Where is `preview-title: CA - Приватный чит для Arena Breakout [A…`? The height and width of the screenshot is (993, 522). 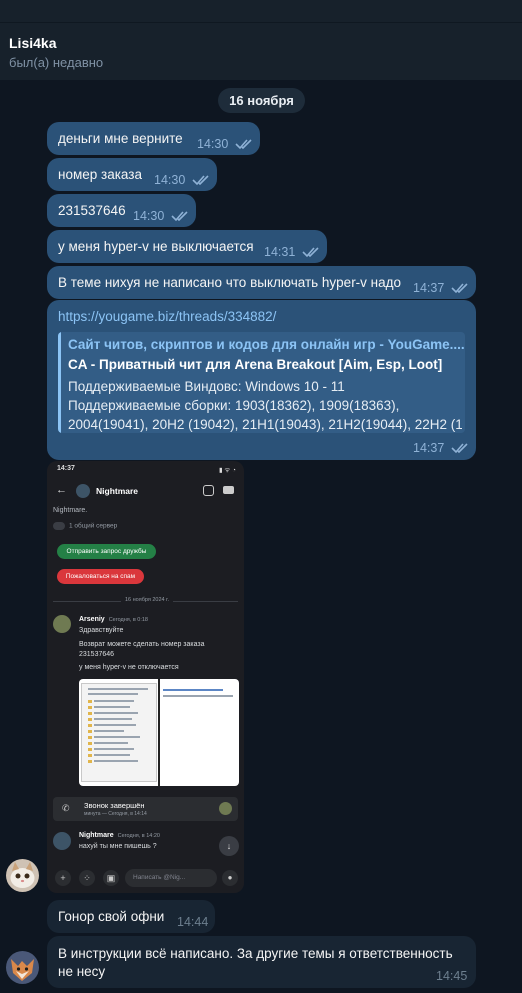 preview-title: CA - Приватный чит для Arena Breakout [A… is located at coordinates (255, 364).